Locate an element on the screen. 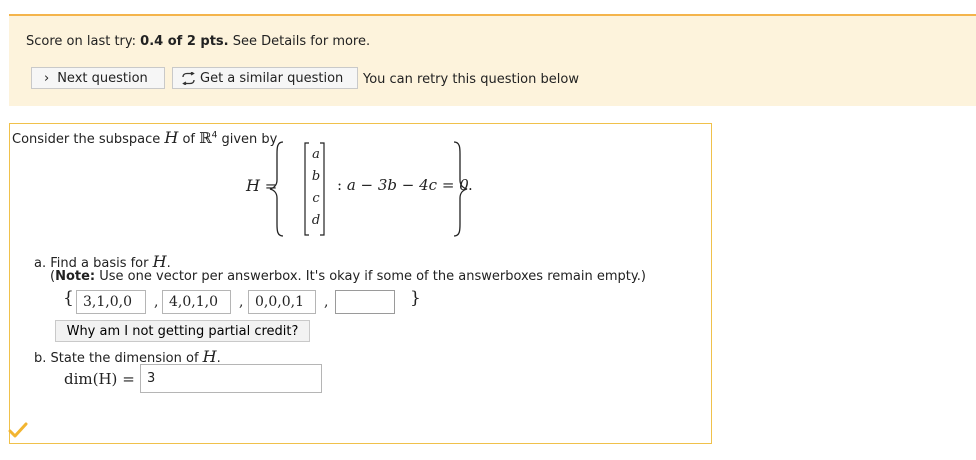 The image size is (976, 460). vector-entry: d is located at coordinates (316, 220).